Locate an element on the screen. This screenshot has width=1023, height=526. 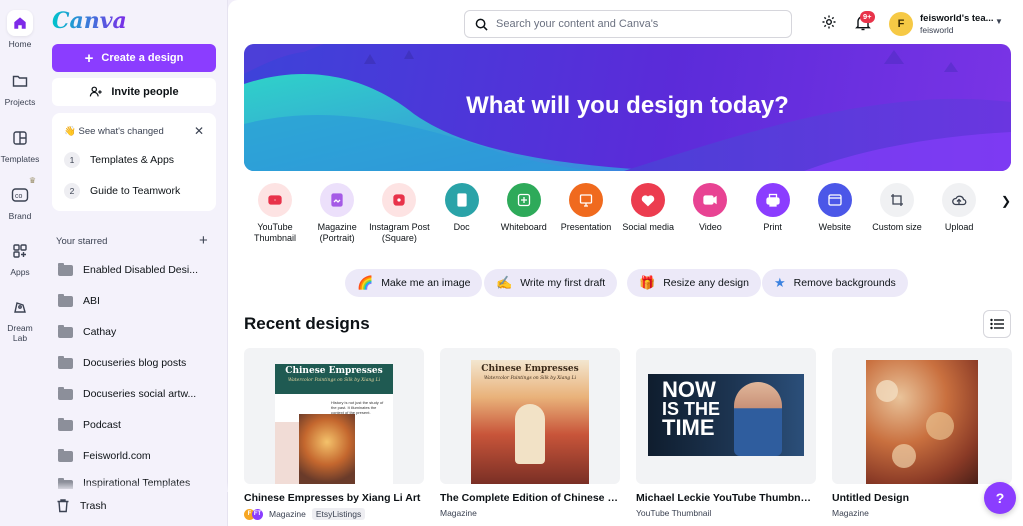
rail-label: Templates is located at coordinates (20, 159).